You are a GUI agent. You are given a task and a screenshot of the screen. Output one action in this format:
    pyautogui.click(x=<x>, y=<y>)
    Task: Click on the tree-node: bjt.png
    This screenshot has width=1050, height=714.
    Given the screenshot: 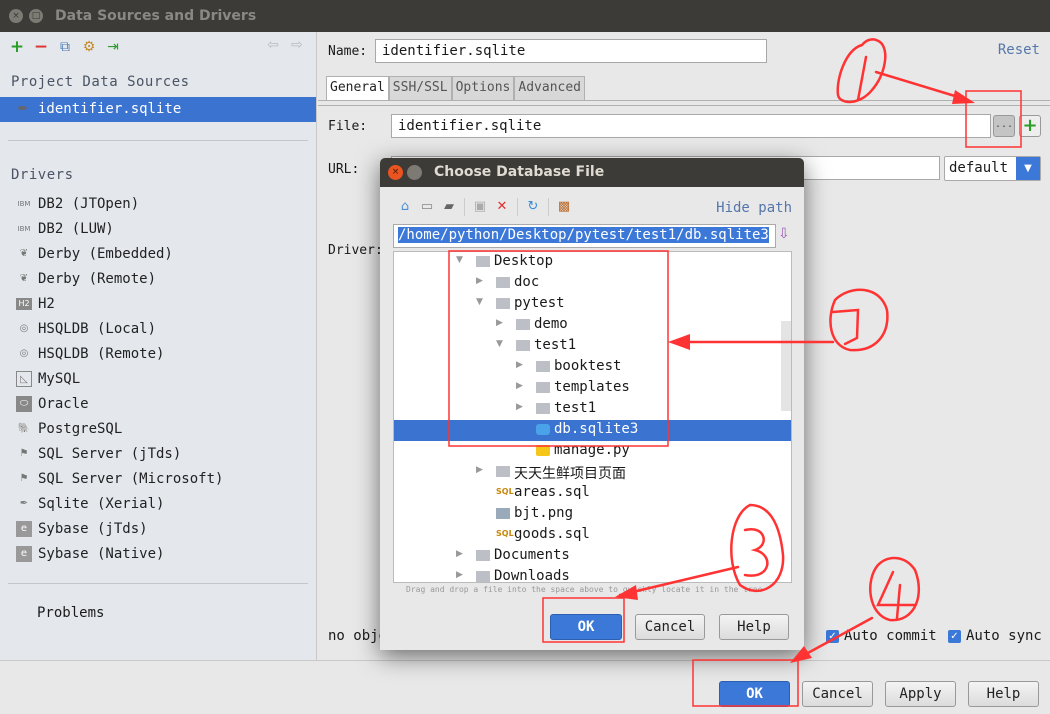 What is the action you would take?
    pyautogui.click(x=592, y=514)
    